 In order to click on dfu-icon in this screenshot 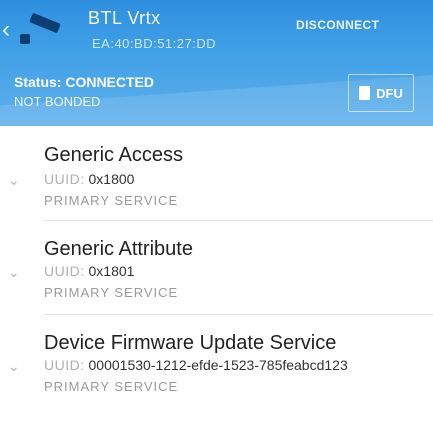, I will do `click(365, 93)`.